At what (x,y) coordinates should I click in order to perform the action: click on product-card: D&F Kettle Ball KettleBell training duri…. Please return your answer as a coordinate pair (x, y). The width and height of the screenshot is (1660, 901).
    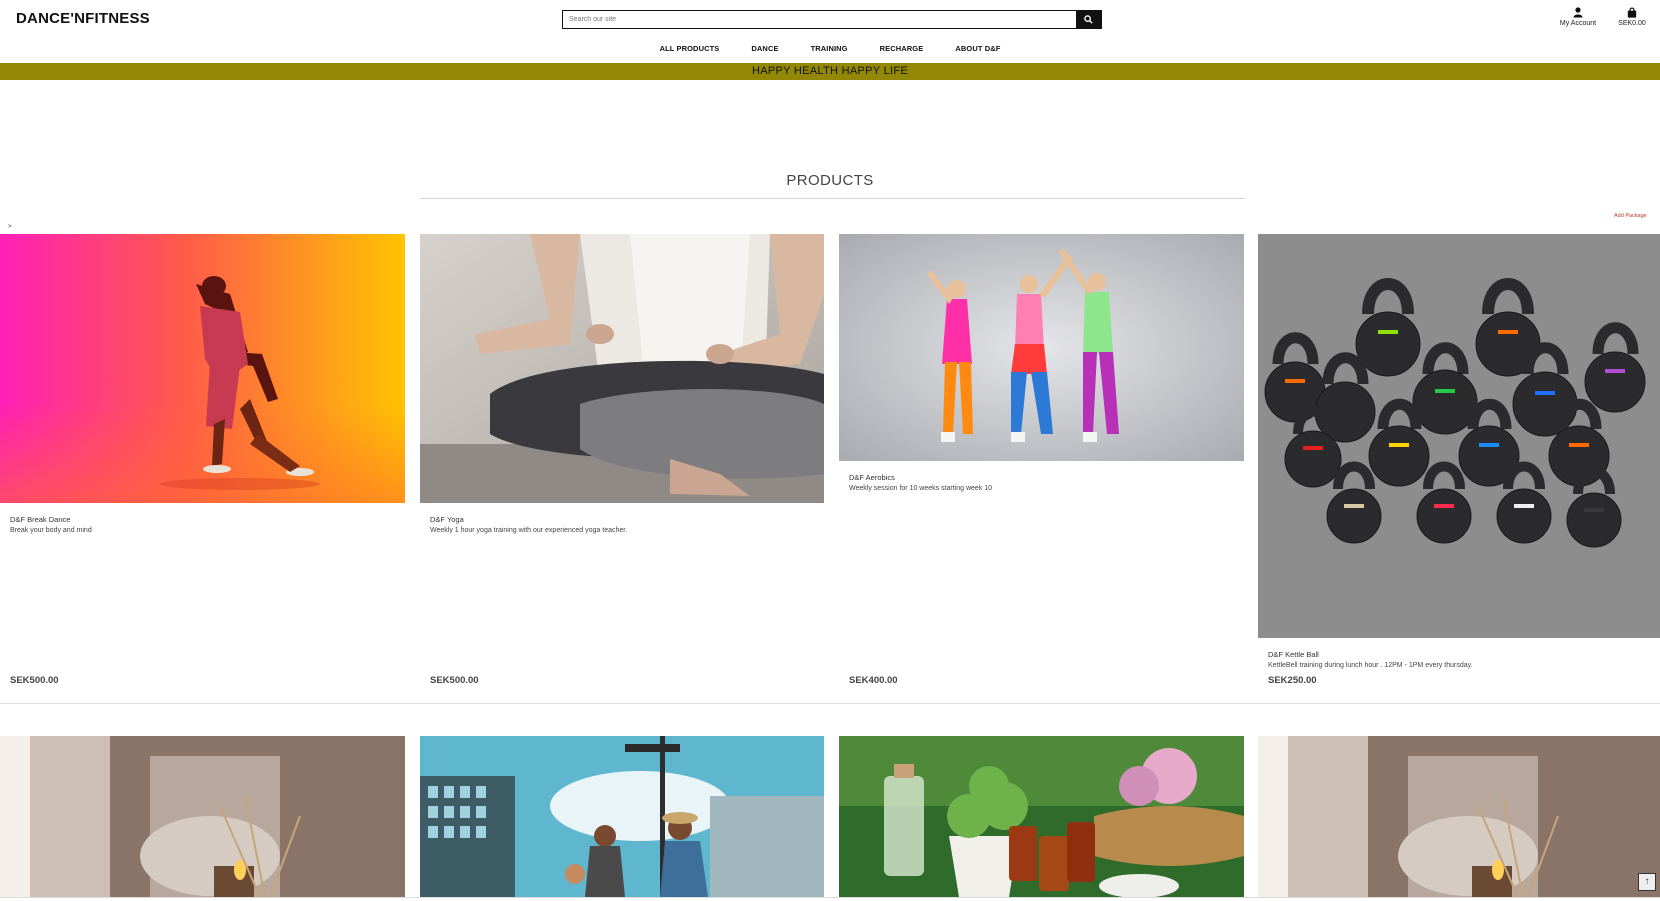
    Looking at the image, I should click on (1459, 464).